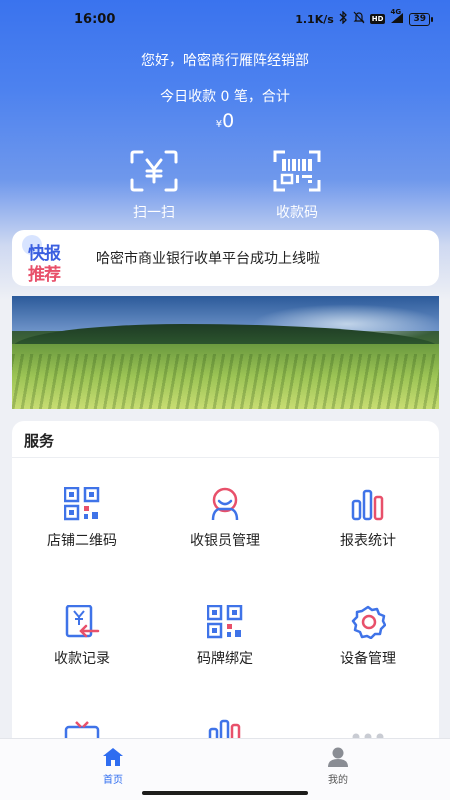  I want to click on service-cashier-mgmt: 收银员管理, so click(225, 518).